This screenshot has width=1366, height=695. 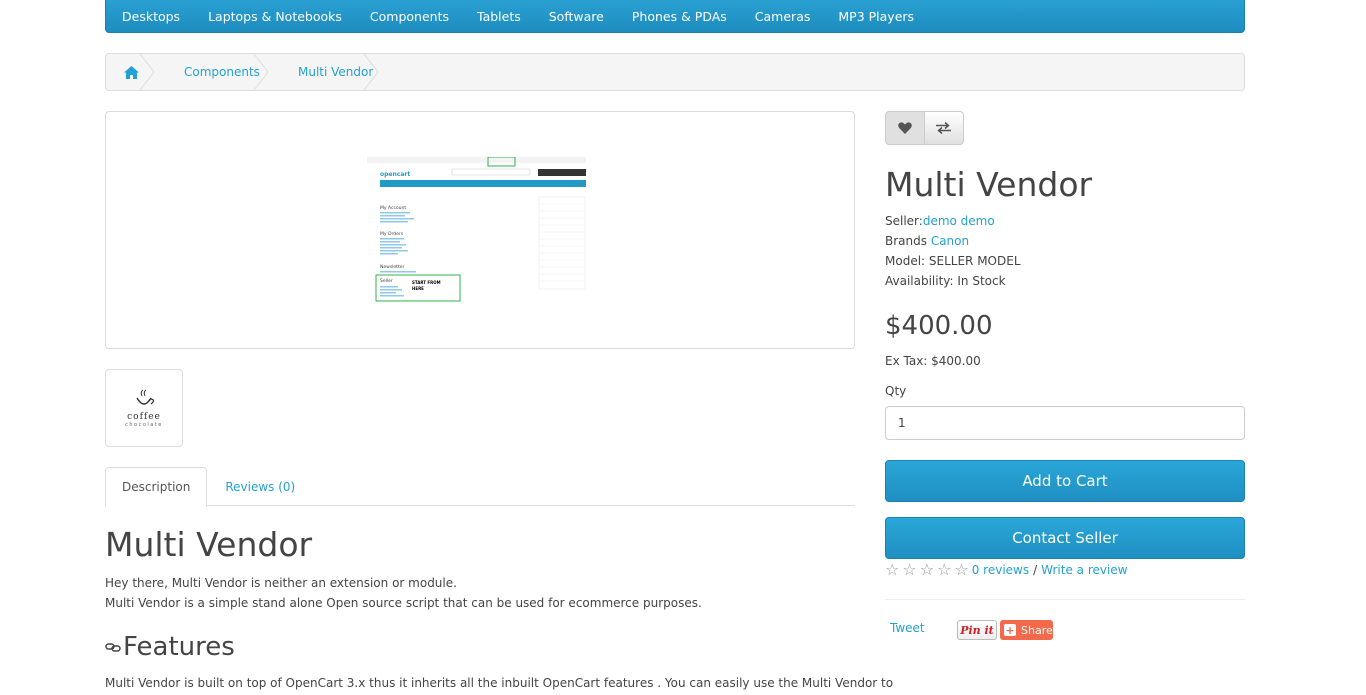 I want to click on model-line: Model: SELLER MODEL, so click(x=953, y=261).